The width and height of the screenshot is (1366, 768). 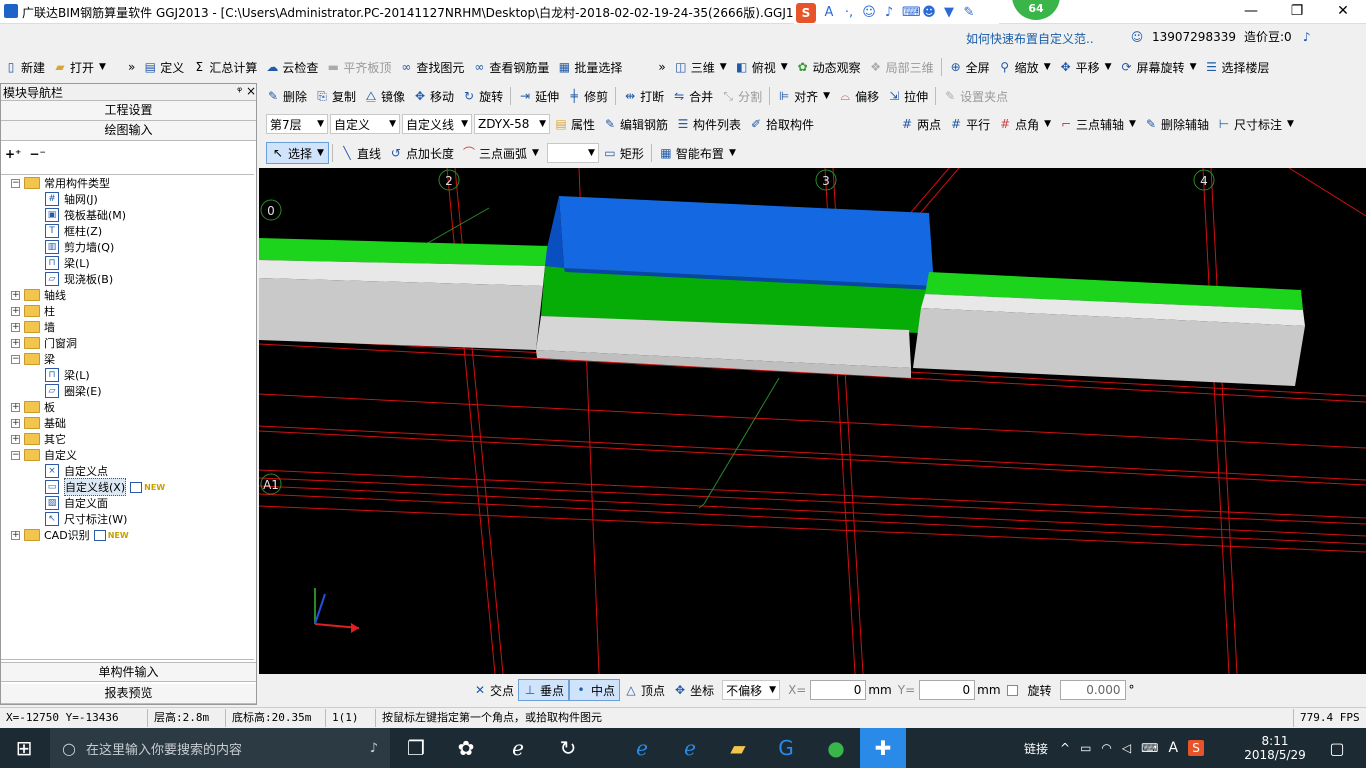 I want to click on windows-start-icon: ⊞, so click(x=24, y=748).